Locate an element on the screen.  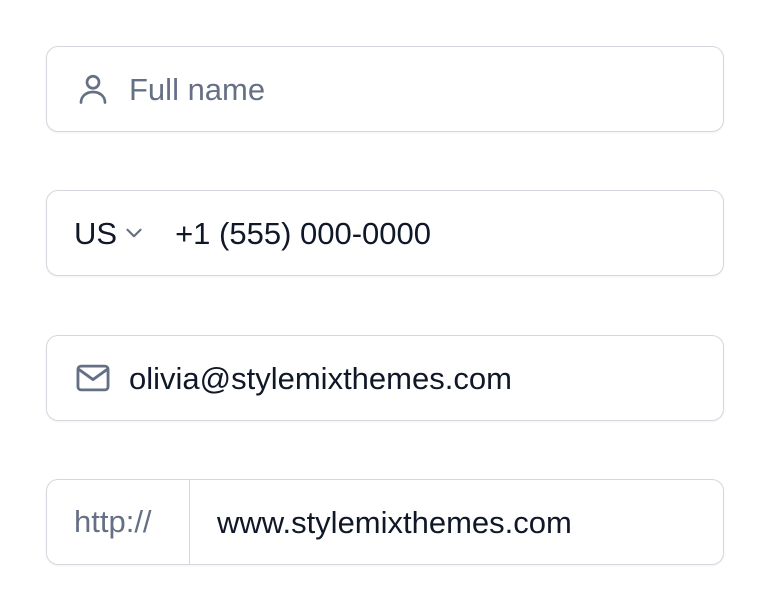
url-prefix: http:// is located at coordinates (118, 522).